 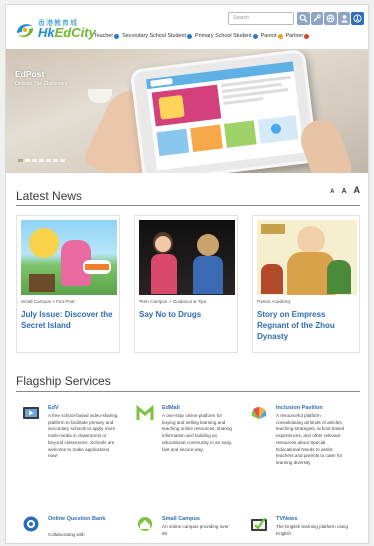 What do you see at coordinates (145, 524) in the screenshot?
I see `small-campus-icon` at bounding box center [145, 524].